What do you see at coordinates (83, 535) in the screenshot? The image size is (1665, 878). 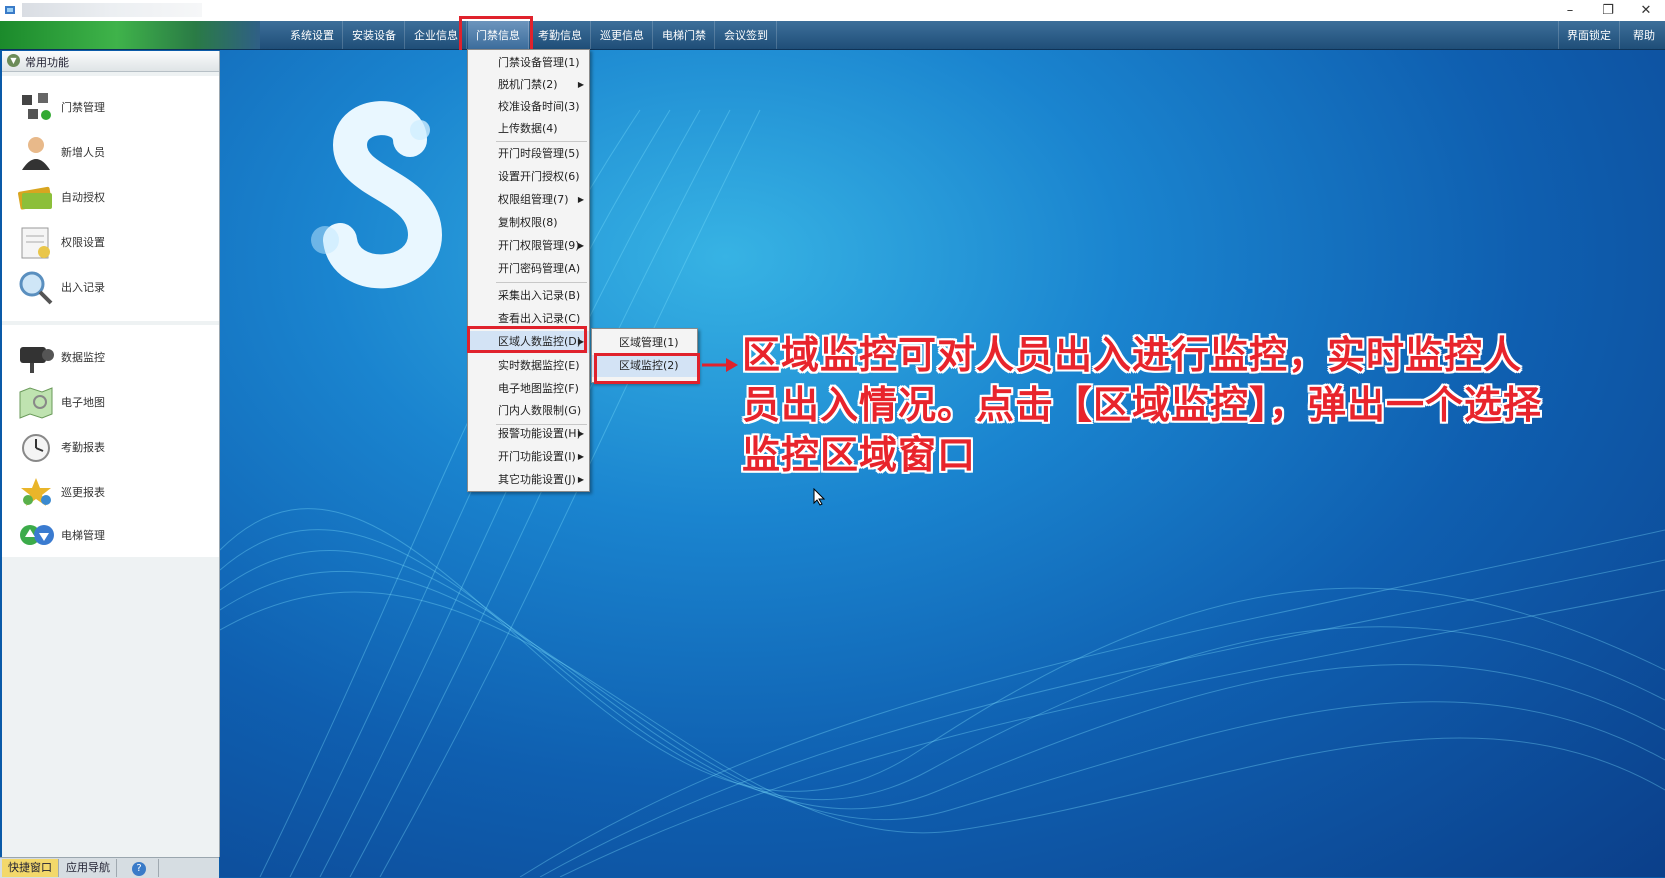 I see `fn-label: 电梯管理` at bounding box center [83, 535].